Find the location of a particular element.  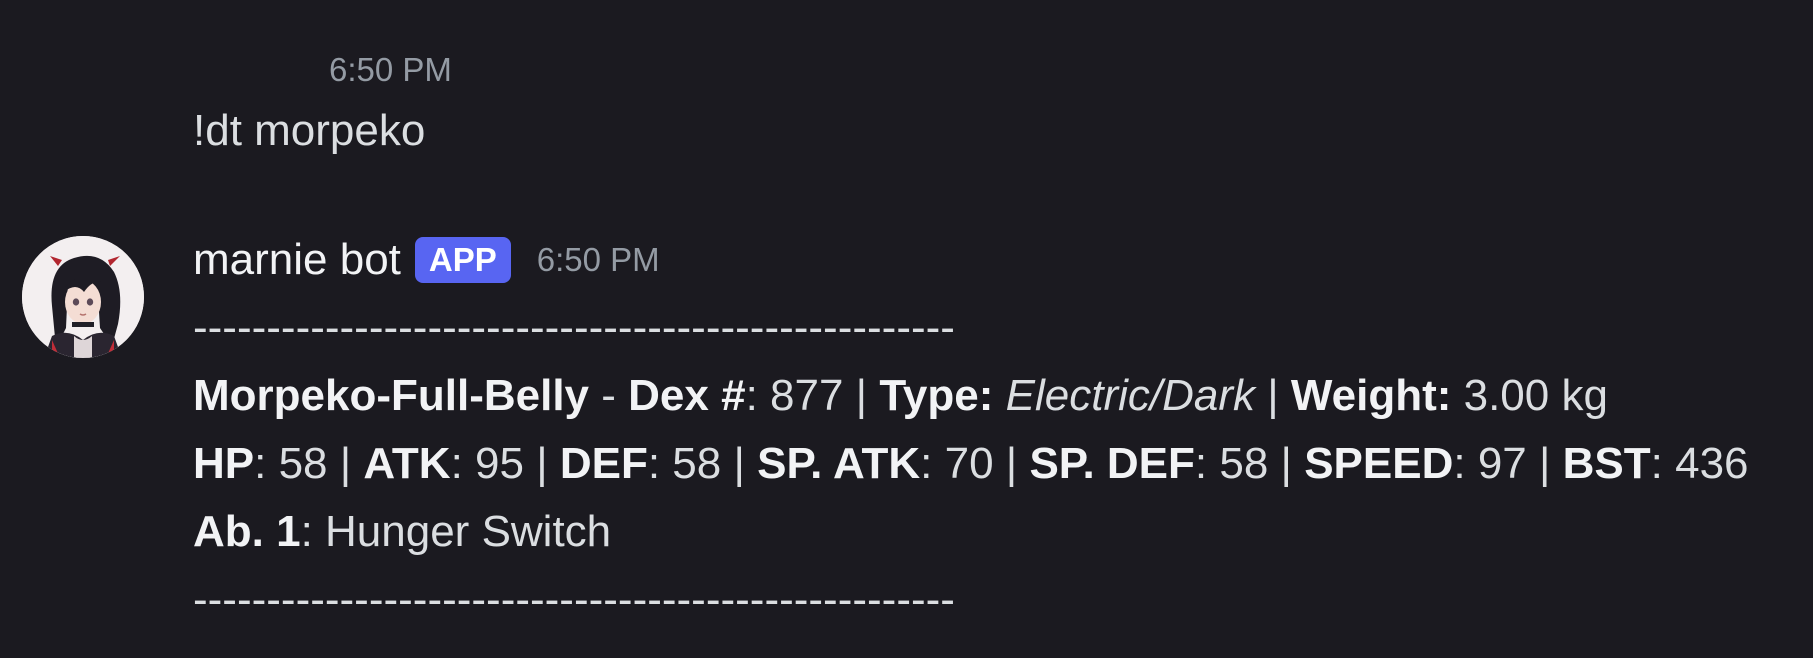

atk-label: ATK is located at coordinates (407, 463).